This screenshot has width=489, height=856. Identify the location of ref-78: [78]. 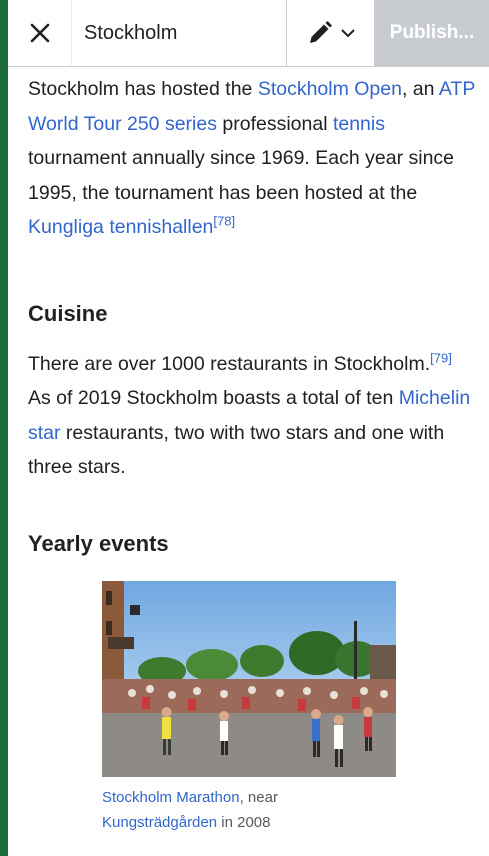
(224, 221).